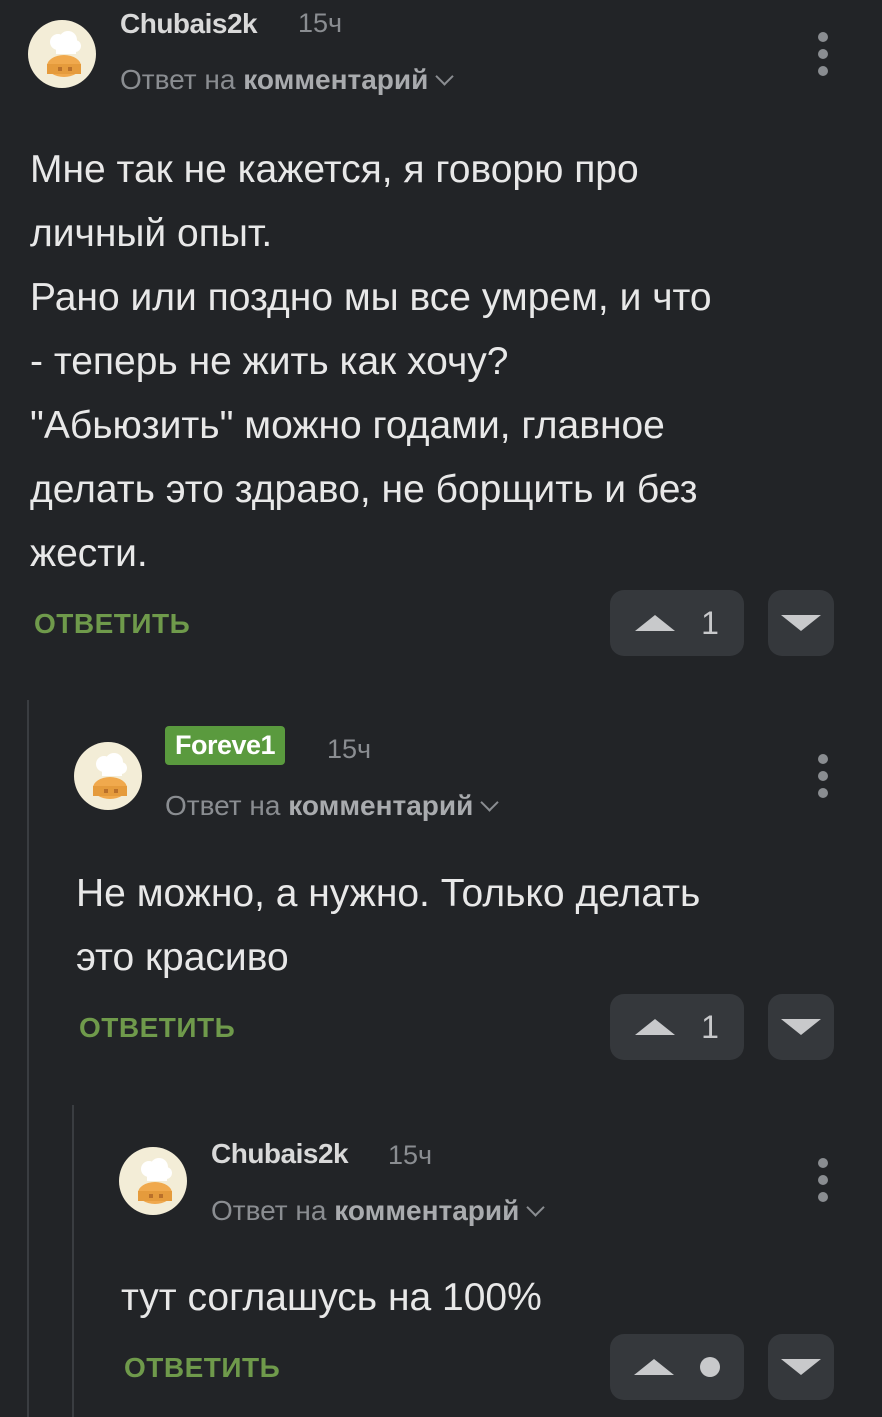 The width and height of the screenshot is (882, 1417). I want to click on comment-text-line: "Абьюзить" можно годами, главное, so click(347, 425).